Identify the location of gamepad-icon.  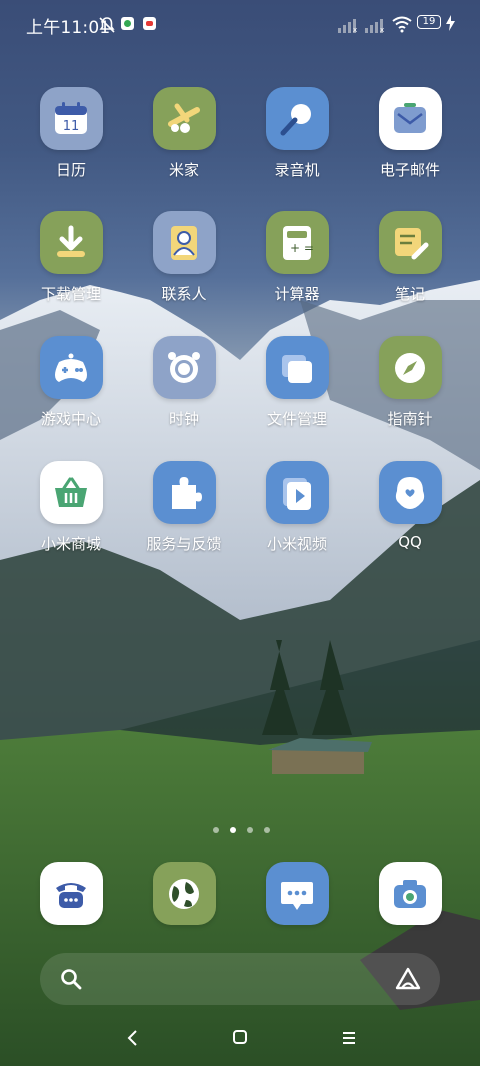
(71, 367).